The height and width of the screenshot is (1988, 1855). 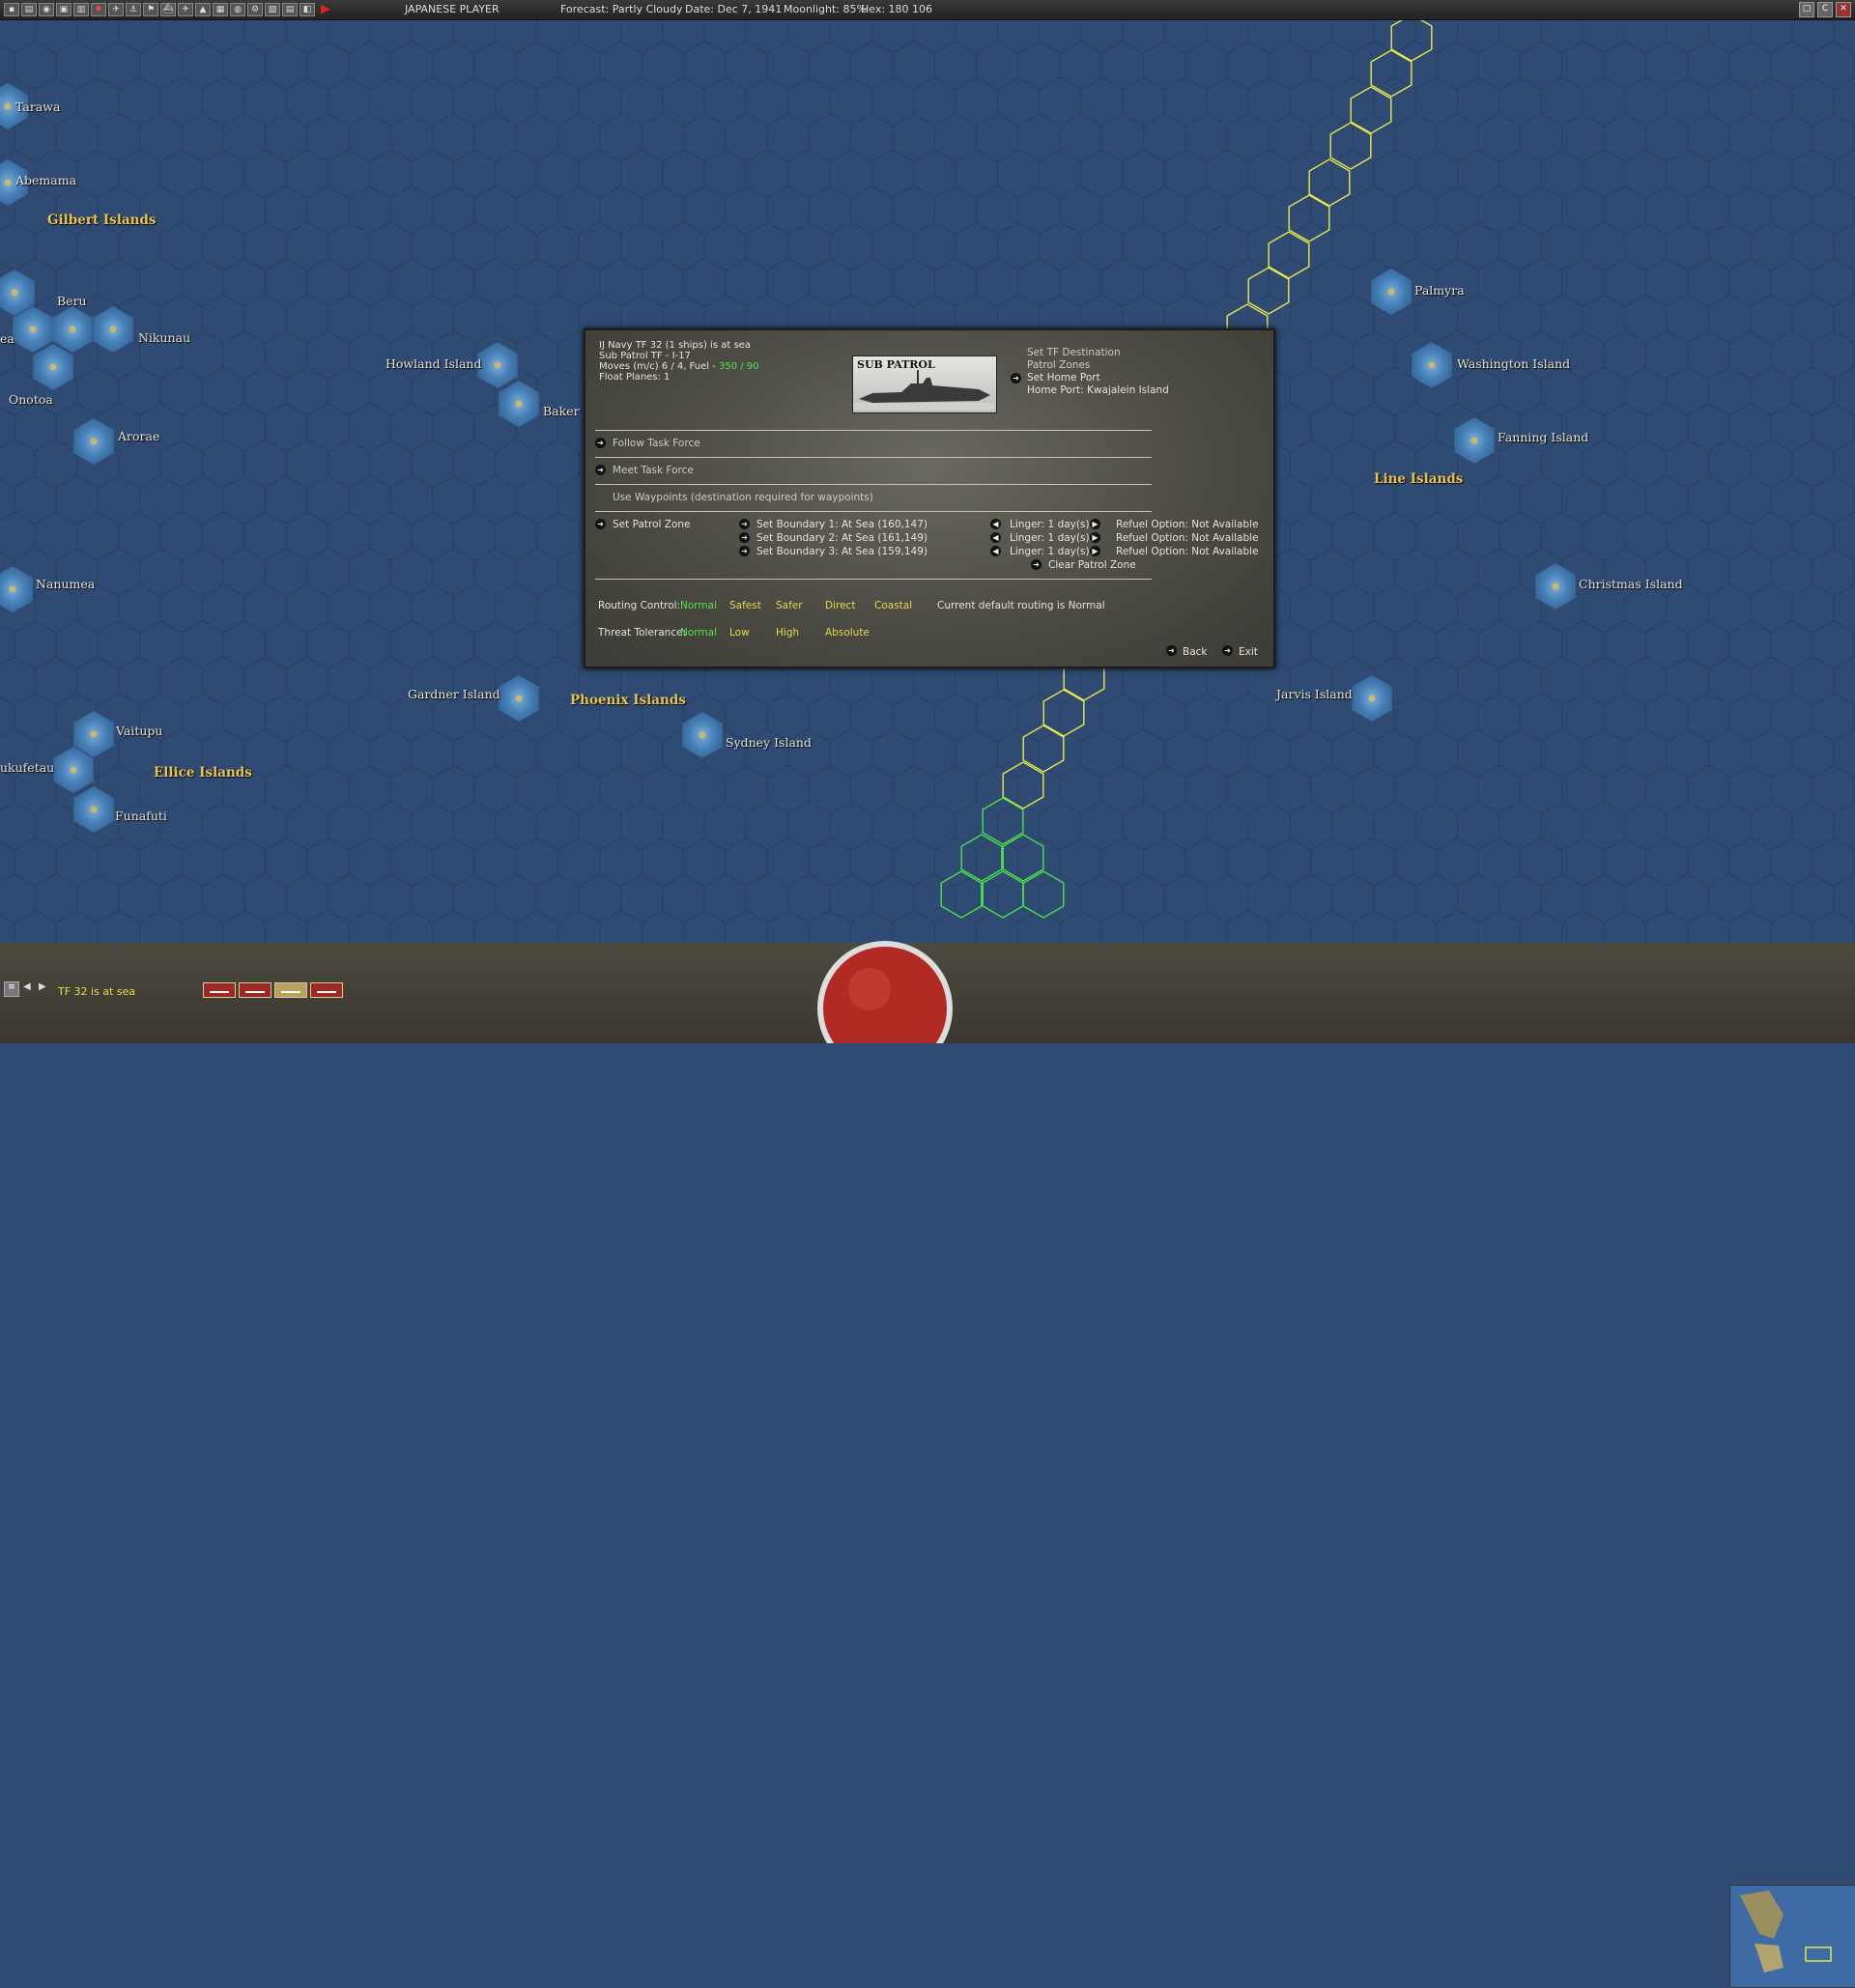 What do you see at coordinates (203, 773) in the screenshot?
I see `label-ellice-islands: Ellice Islands` at bounding box center [203, 773].